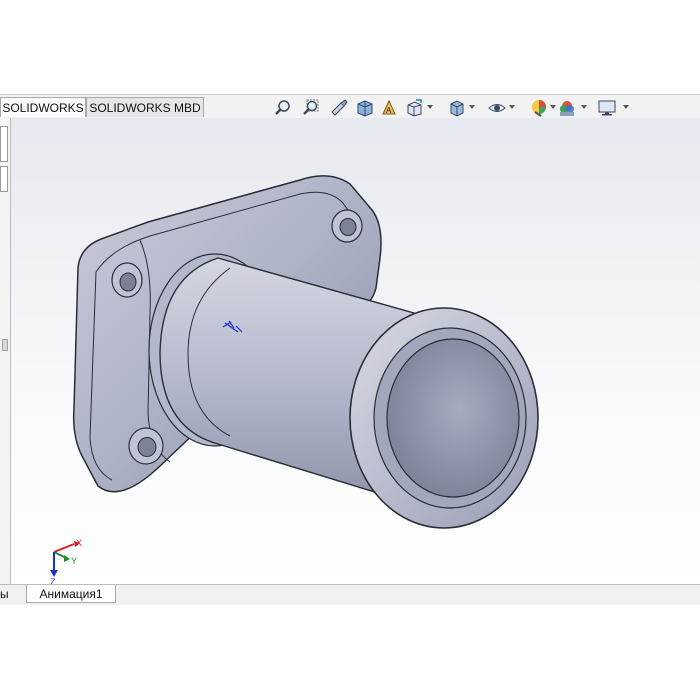 This screenshot has width=700, height=700. Describe the element at coordinates (497, 108) in the screenshot. I see `hide-show-items-icon` at that location.